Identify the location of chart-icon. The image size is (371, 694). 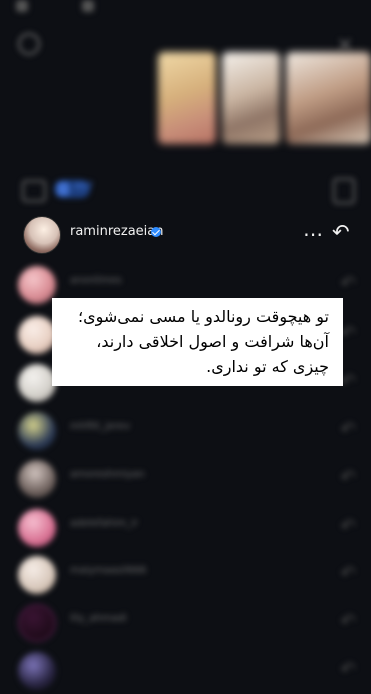
(63, 189).